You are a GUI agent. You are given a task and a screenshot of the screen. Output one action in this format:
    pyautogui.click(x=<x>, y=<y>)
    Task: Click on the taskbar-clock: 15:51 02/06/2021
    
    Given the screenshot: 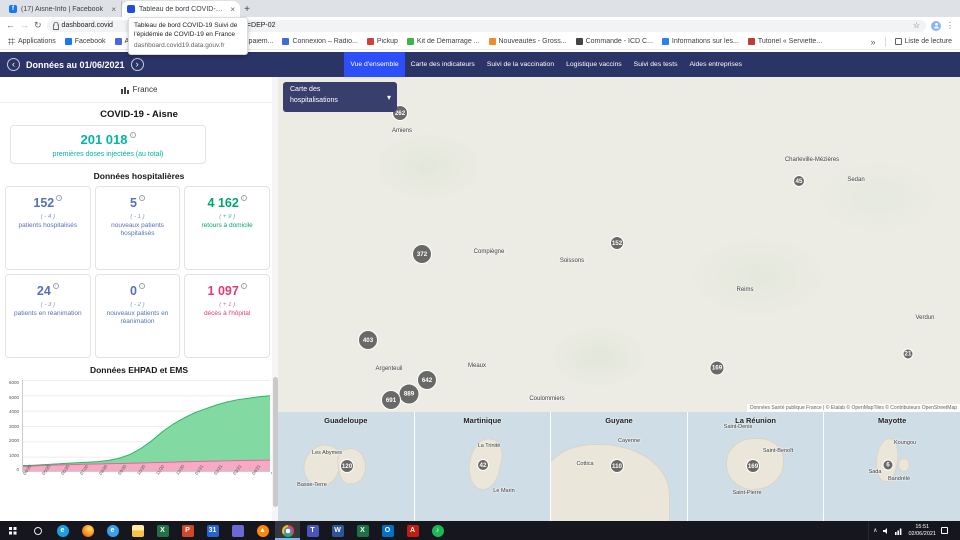 What is the action you would take?
    pyautogui.click(x=922, y=530)
    